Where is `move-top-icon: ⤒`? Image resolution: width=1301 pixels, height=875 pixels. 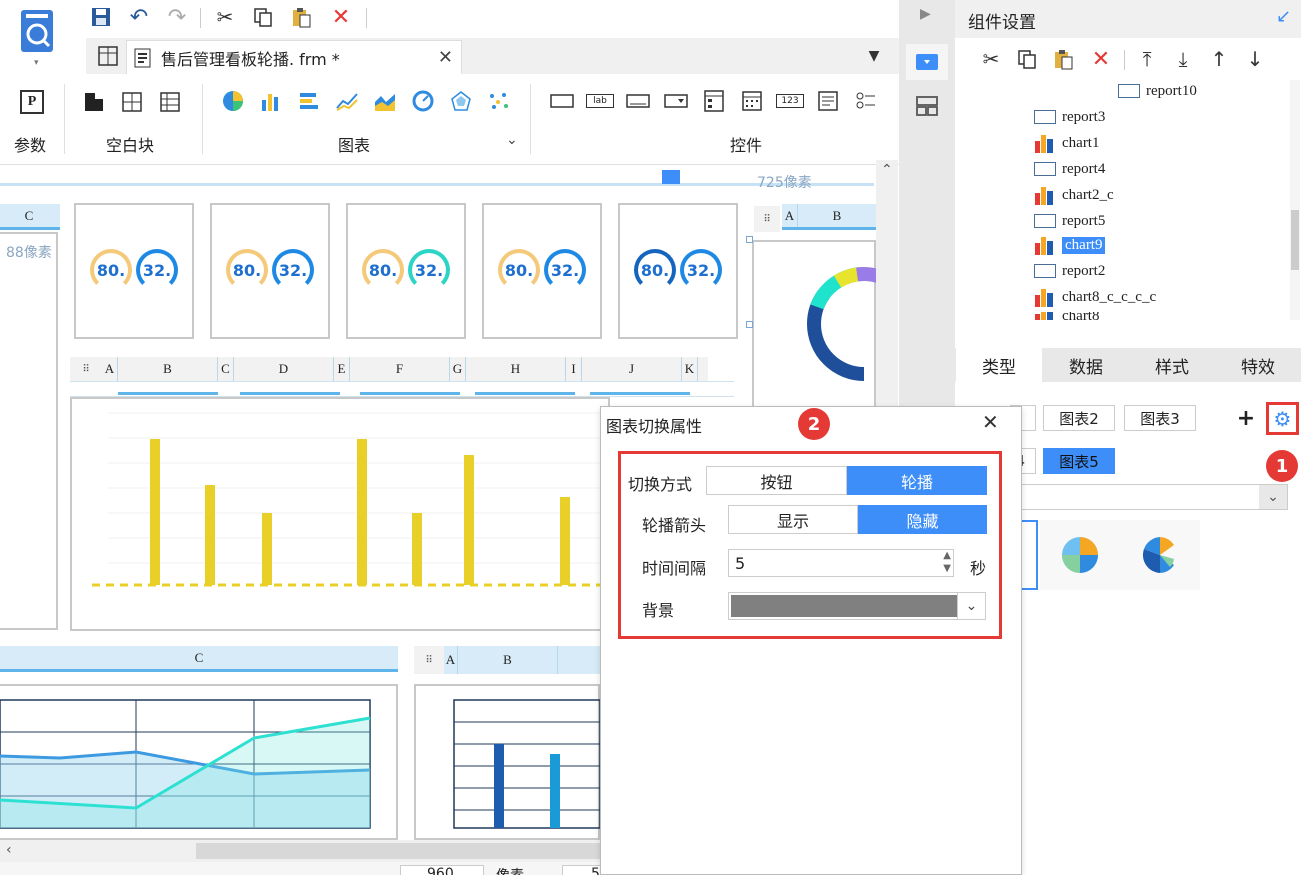 move-top-icon: ⤒ is located at coordinates (1147, 59).